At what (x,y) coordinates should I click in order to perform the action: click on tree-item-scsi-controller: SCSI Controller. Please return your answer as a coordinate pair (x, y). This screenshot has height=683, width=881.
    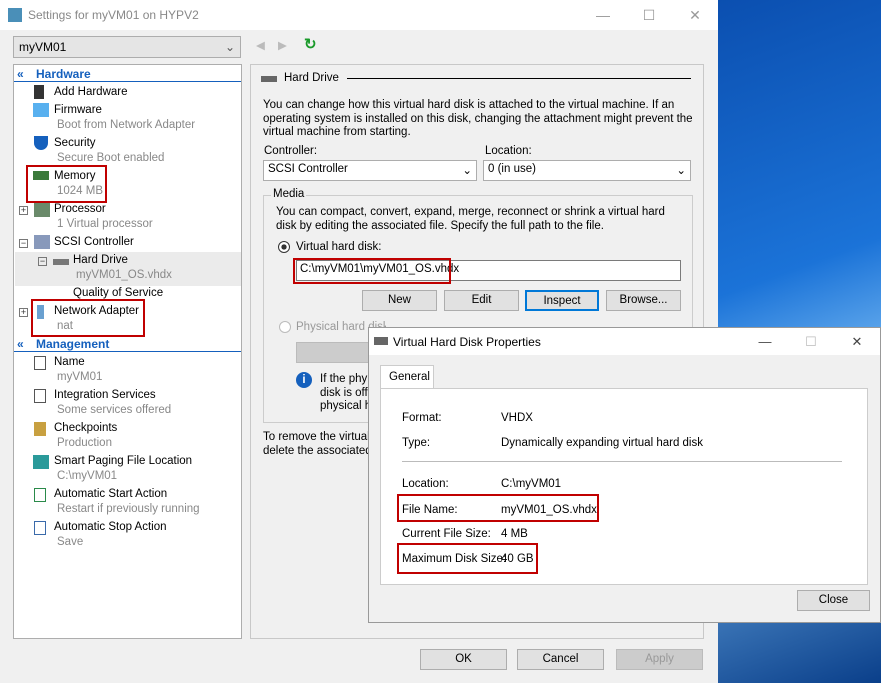
    Looking at the image, I should click on (94, 242).